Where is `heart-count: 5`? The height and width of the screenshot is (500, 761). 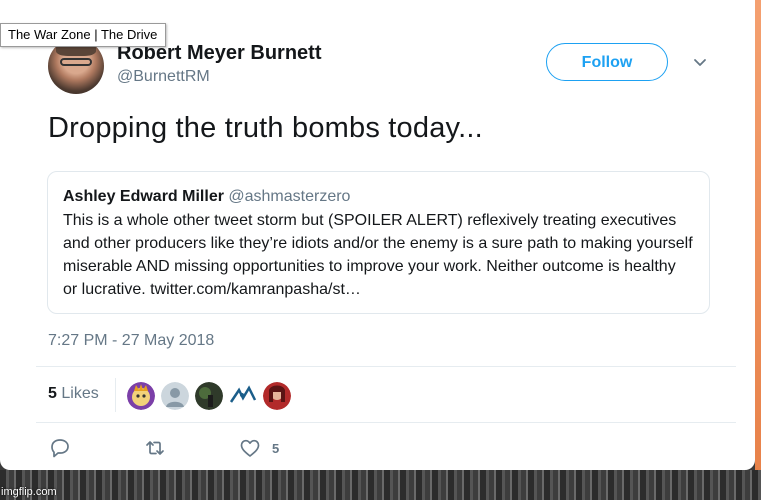
heart-count: 5 is located at coordinates (276, 448).